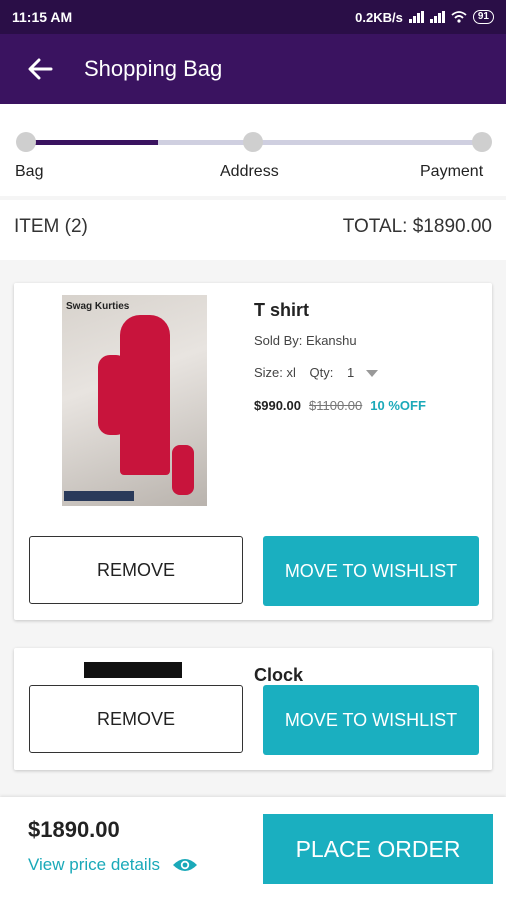 Image resolution: width=506 pixels, height=900 pixels. I want to click on view-price-details-link: View price details, so click(113, 865).